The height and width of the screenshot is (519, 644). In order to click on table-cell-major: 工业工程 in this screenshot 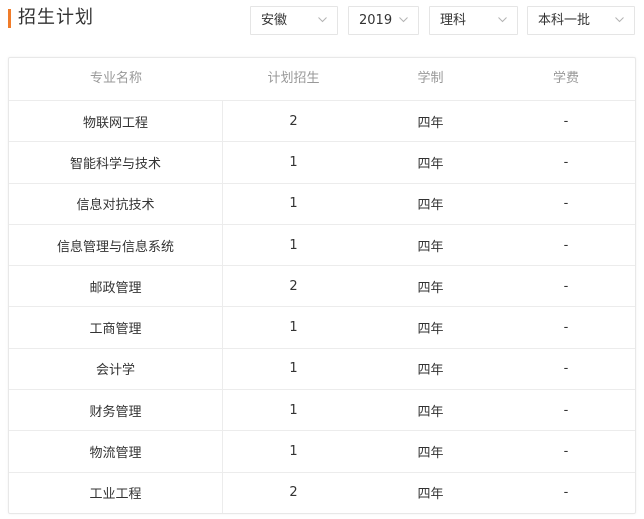, I will do `click(116, 492)`.